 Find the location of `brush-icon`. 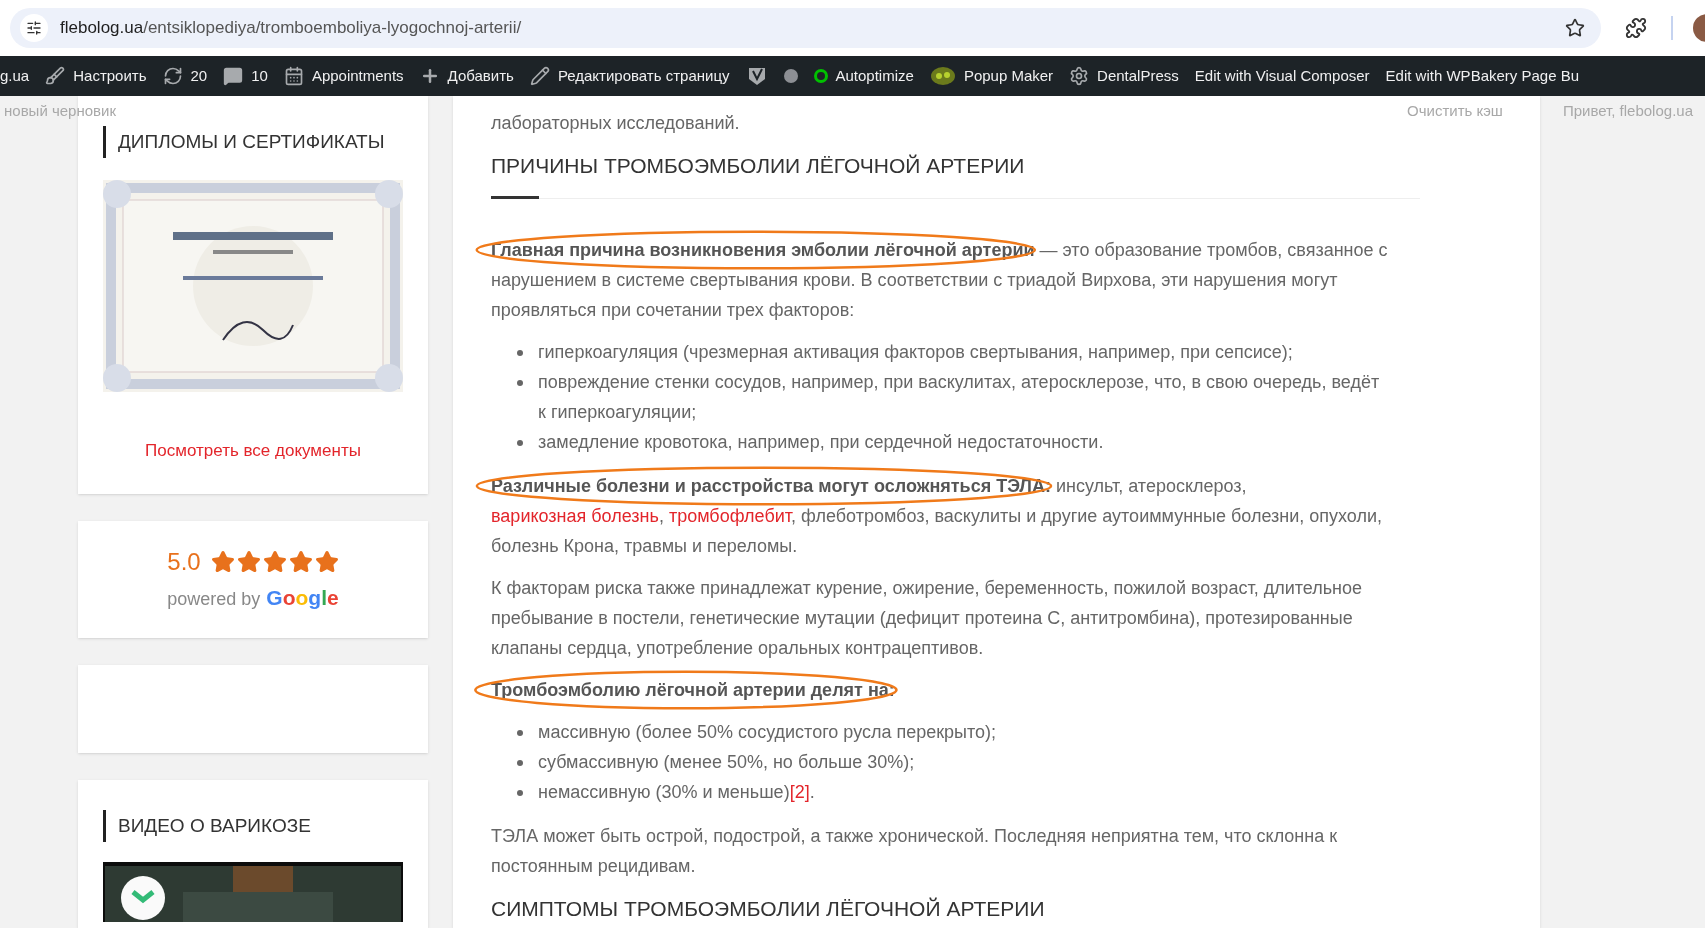

brush-icon is located at coordinates (55, 76).